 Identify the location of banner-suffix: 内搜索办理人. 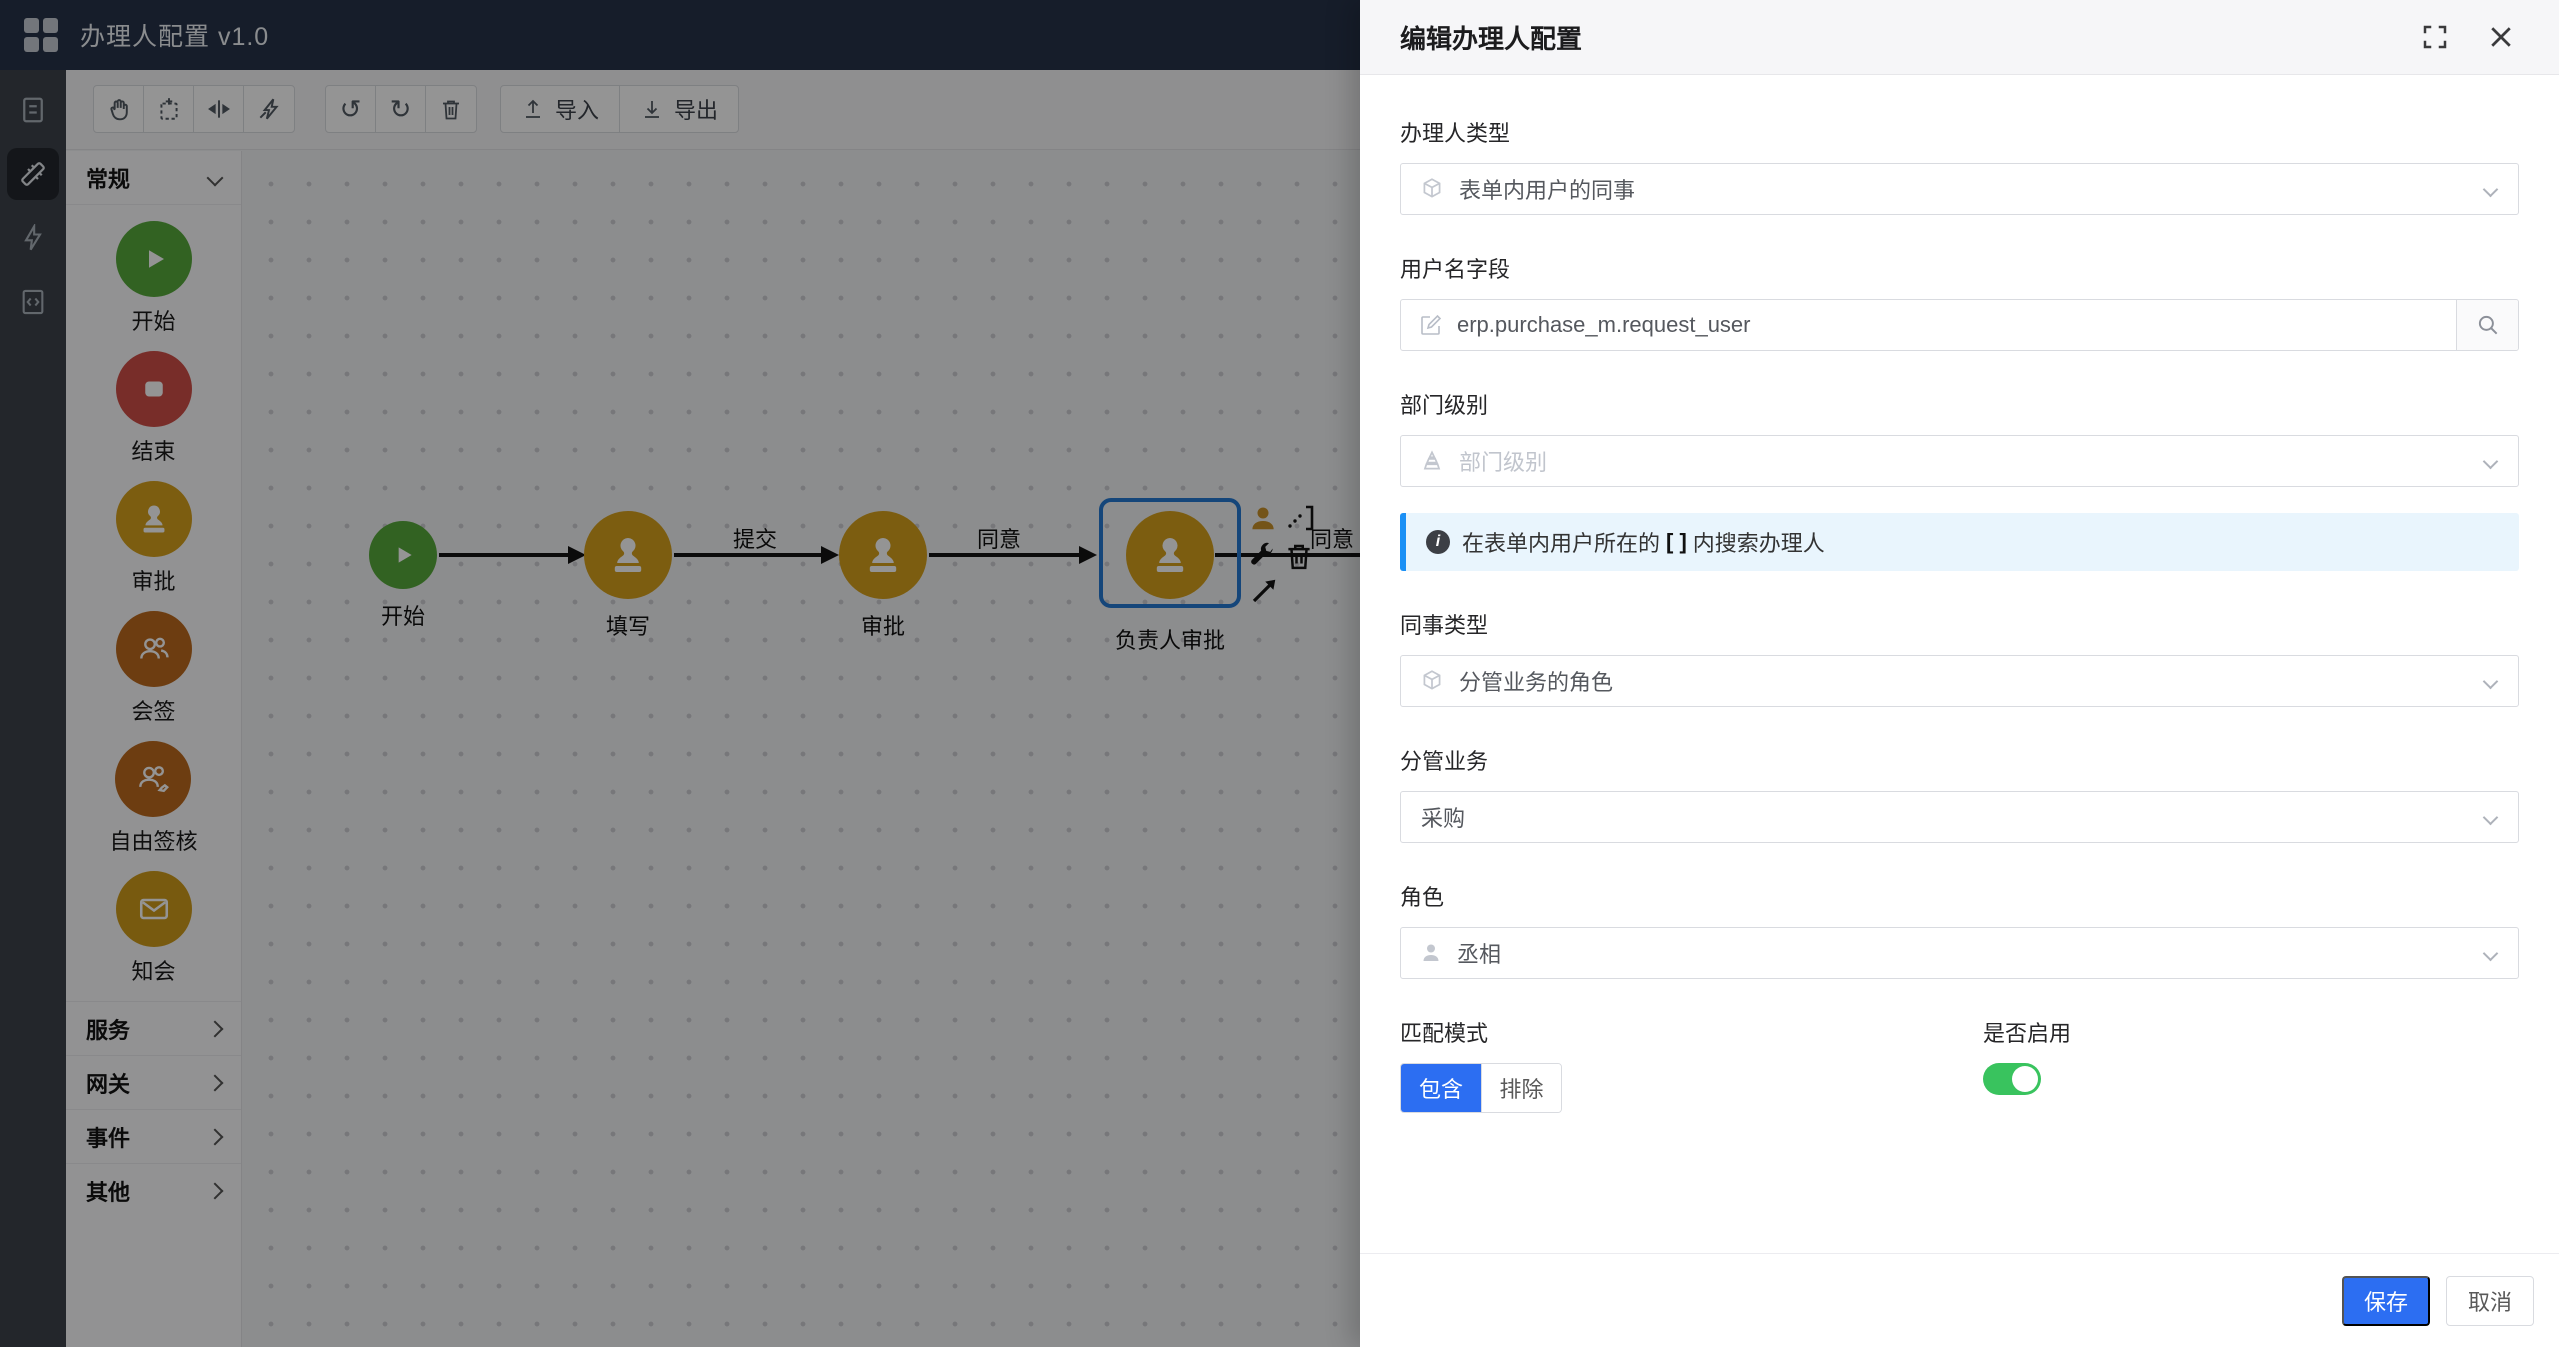
(1758, 543).